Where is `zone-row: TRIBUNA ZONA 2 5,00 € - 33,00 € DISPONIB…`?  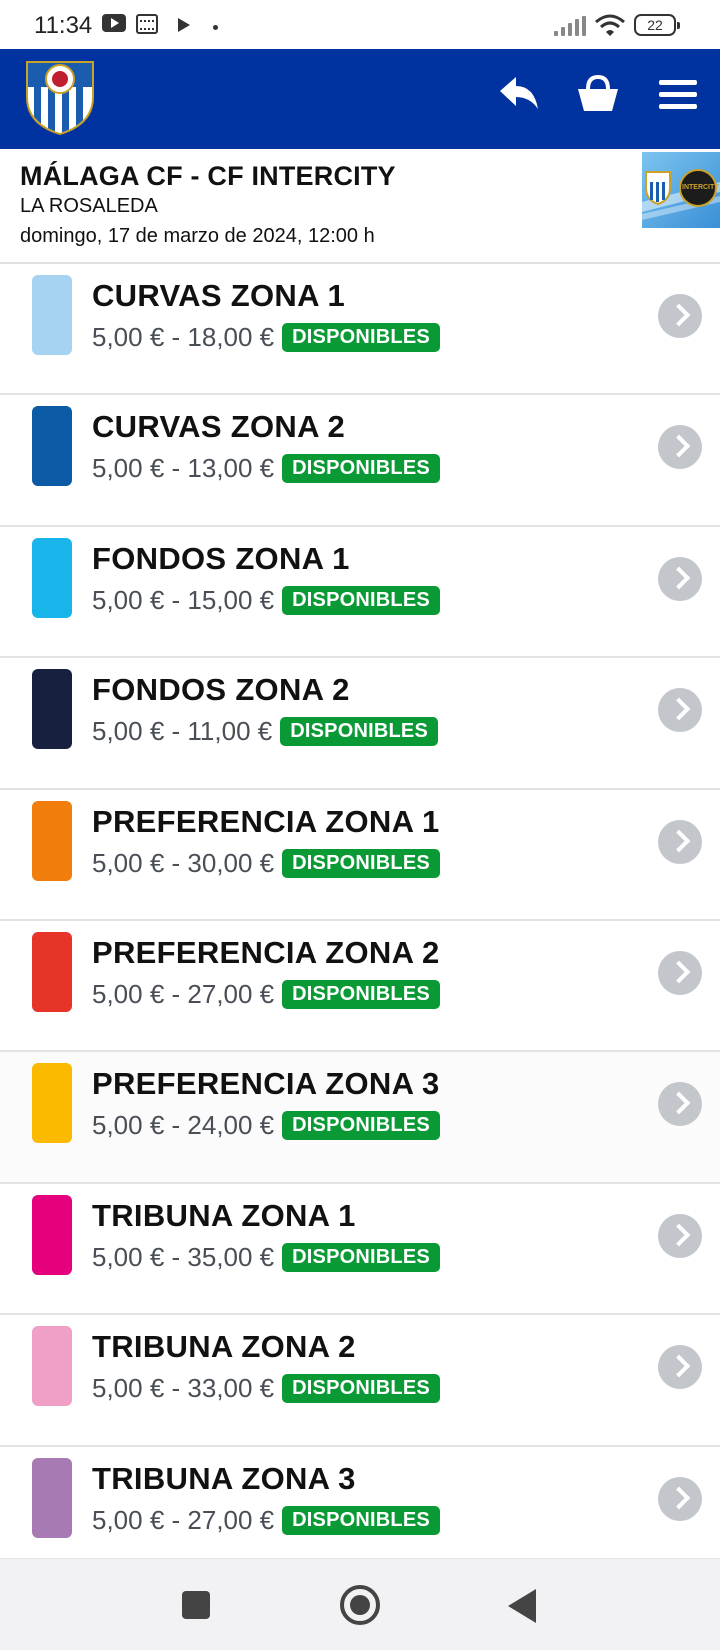
zone-row: TRIBUNA ZONA 2 5,00 € - 33,00 € DISPONIB… is located at coordinates (360, 1381).